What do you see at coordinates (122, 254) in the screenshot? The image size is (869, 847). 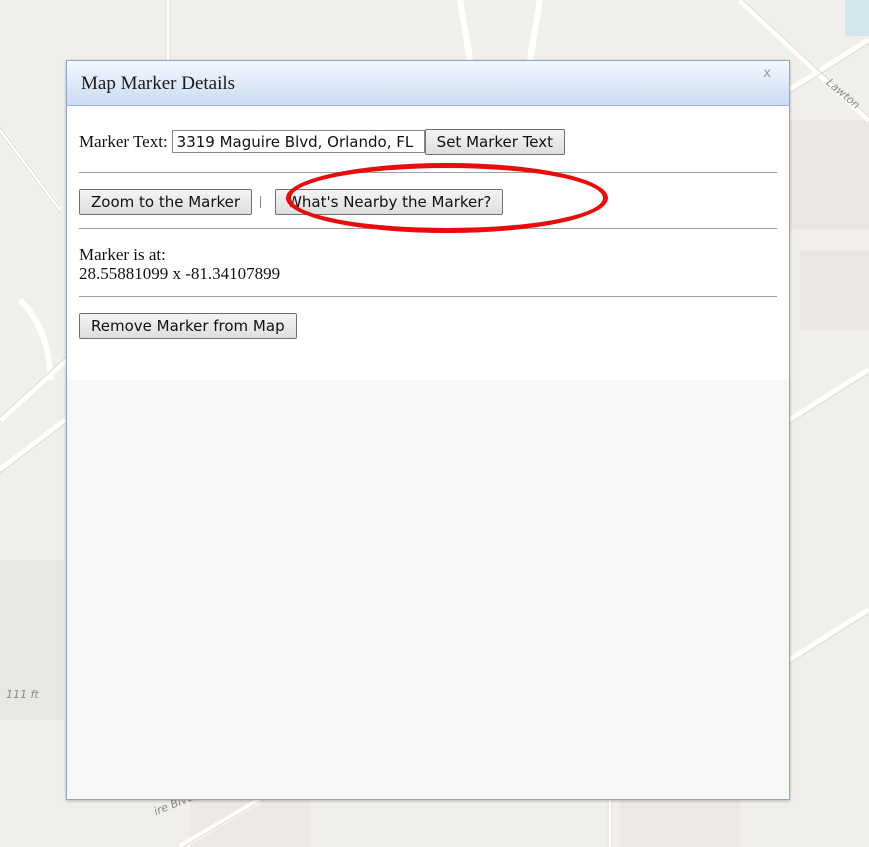 I see `marker-position-label: Marker is at:` at bounding box center [122, 254].